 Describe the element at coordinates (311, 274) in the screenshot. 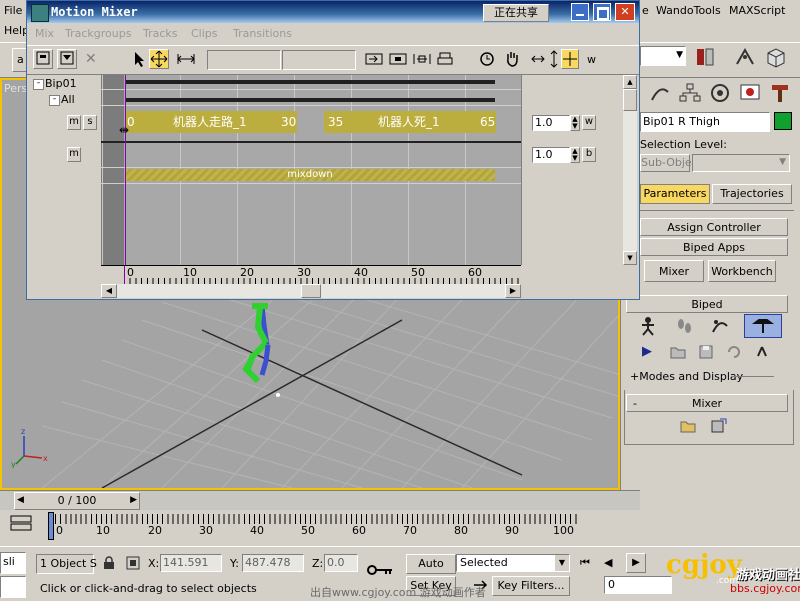

I see `mixer-time-ruler: 0 10 20 30 40 50 60` at that location.